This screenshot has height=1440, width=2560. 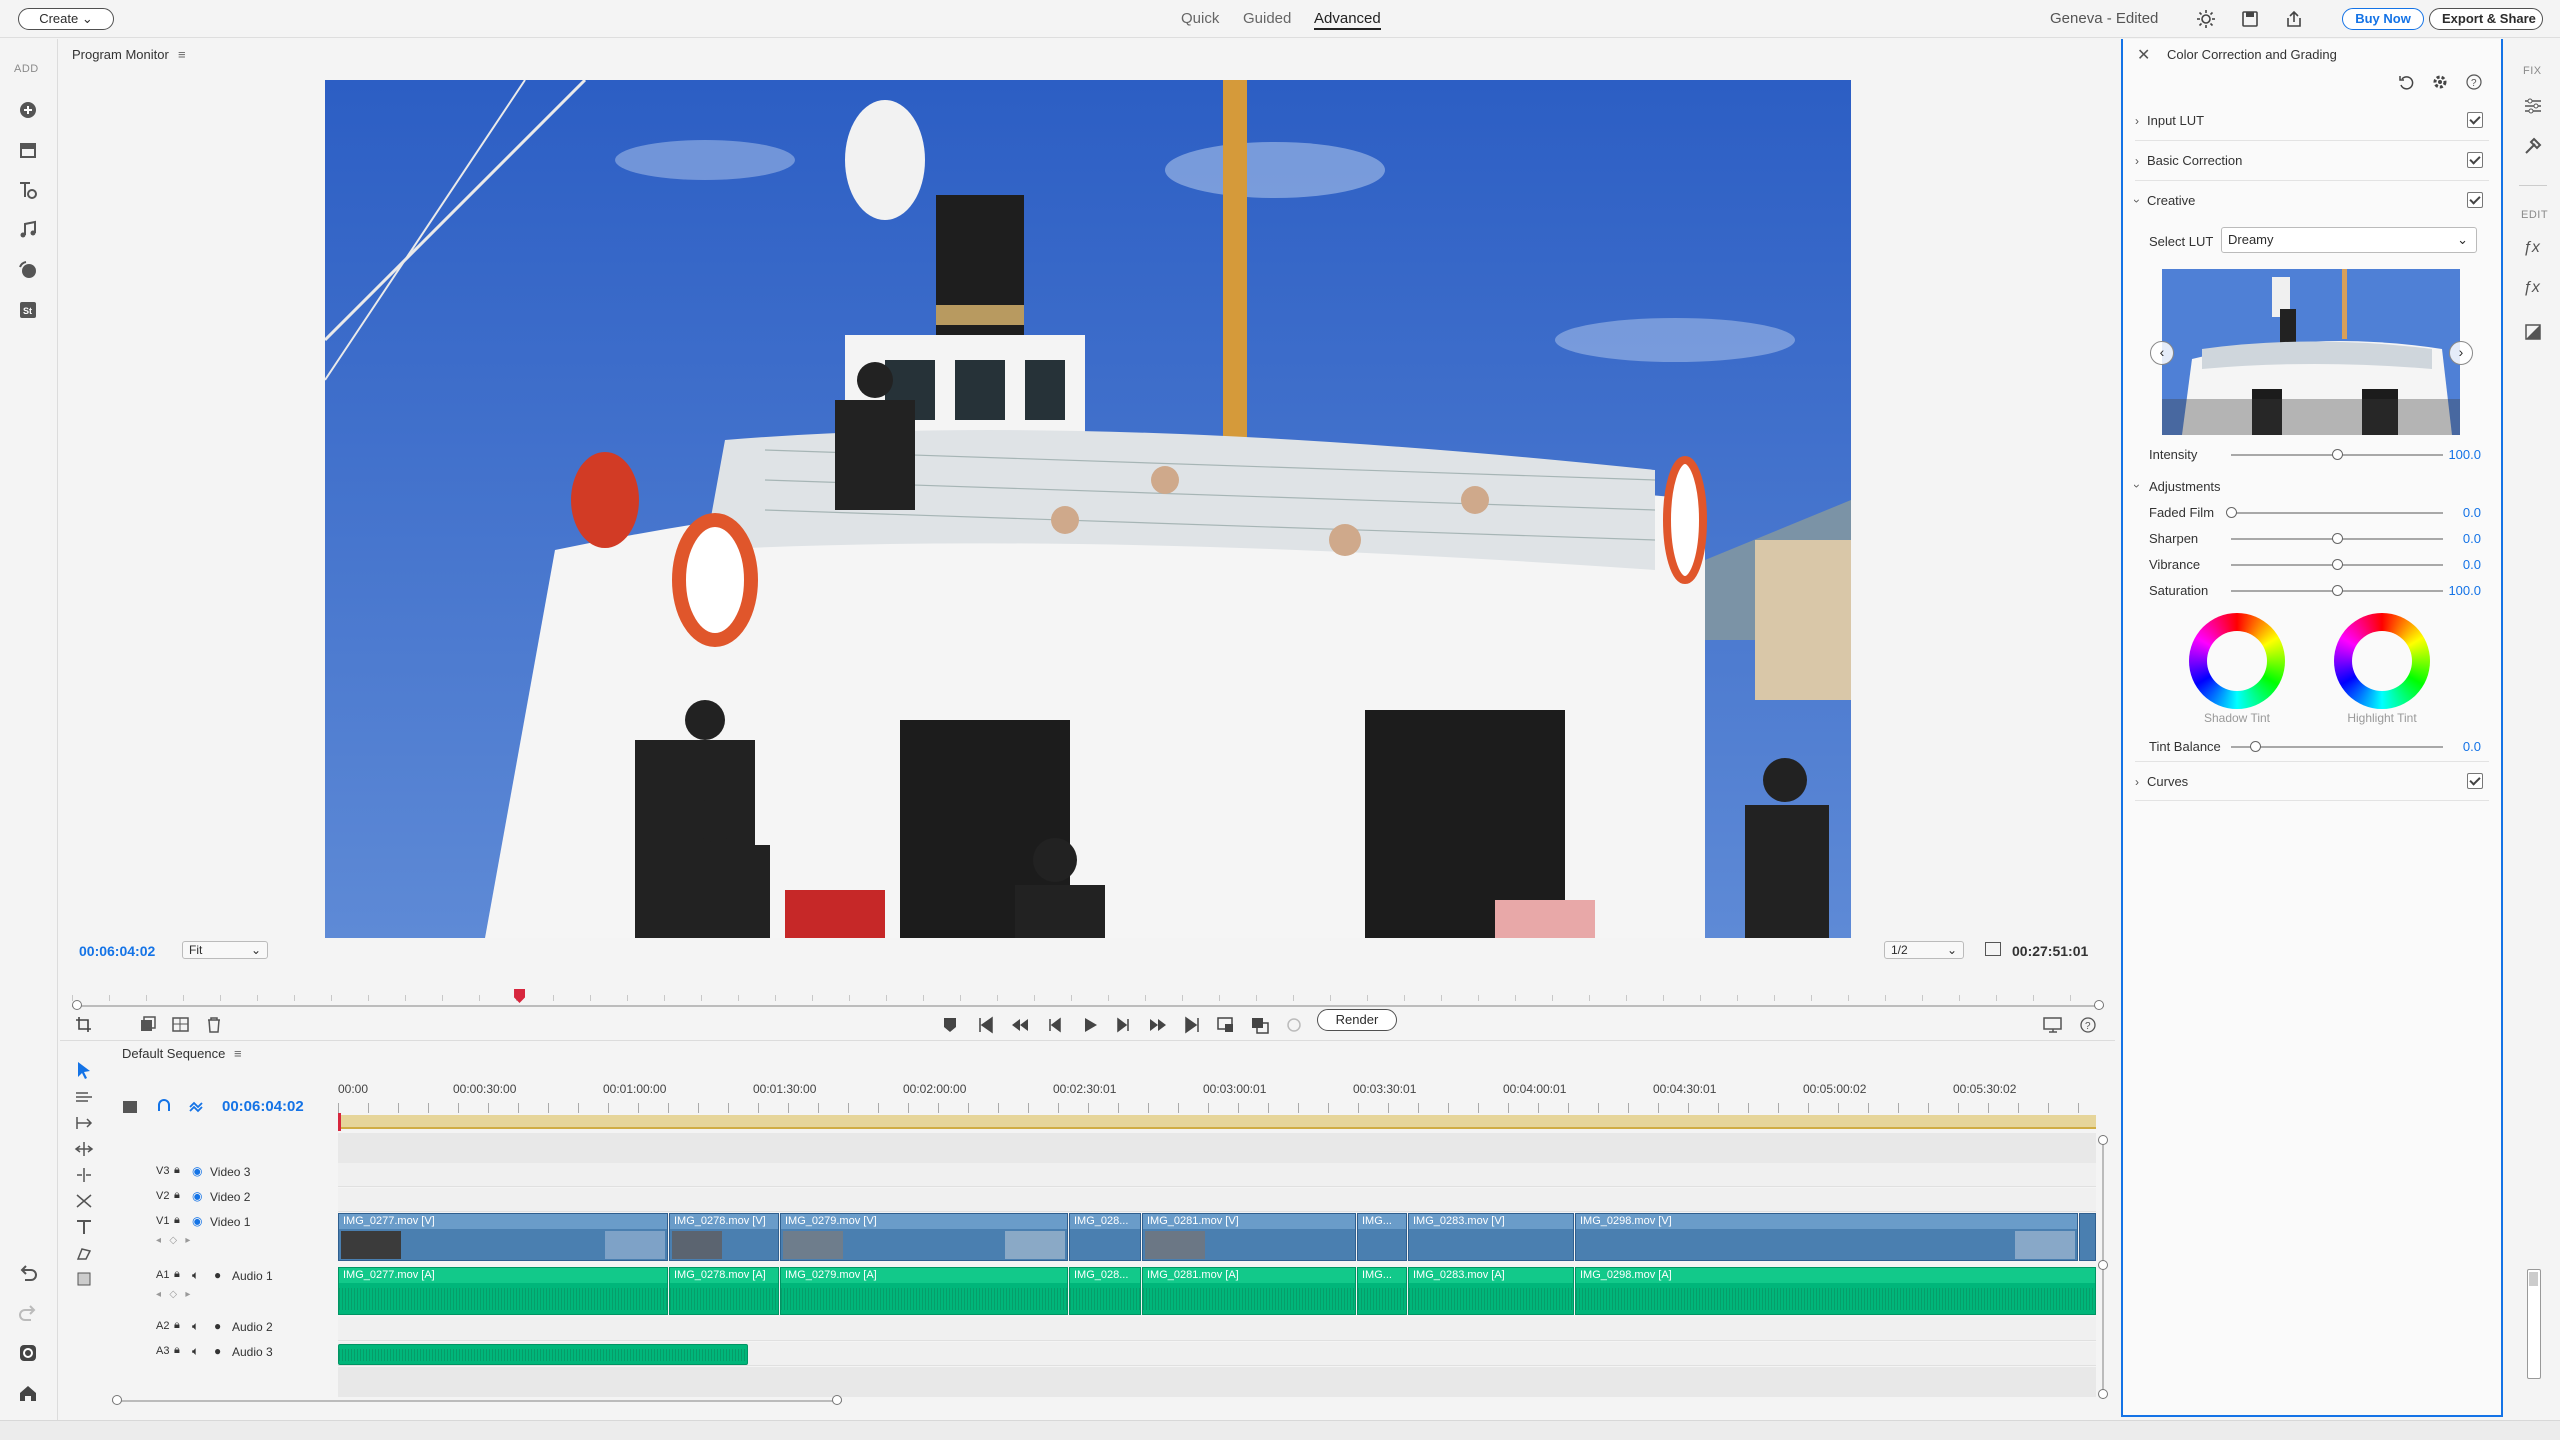 I want to click on previous-lut-button: ‹, so click(x=2162, y=353).